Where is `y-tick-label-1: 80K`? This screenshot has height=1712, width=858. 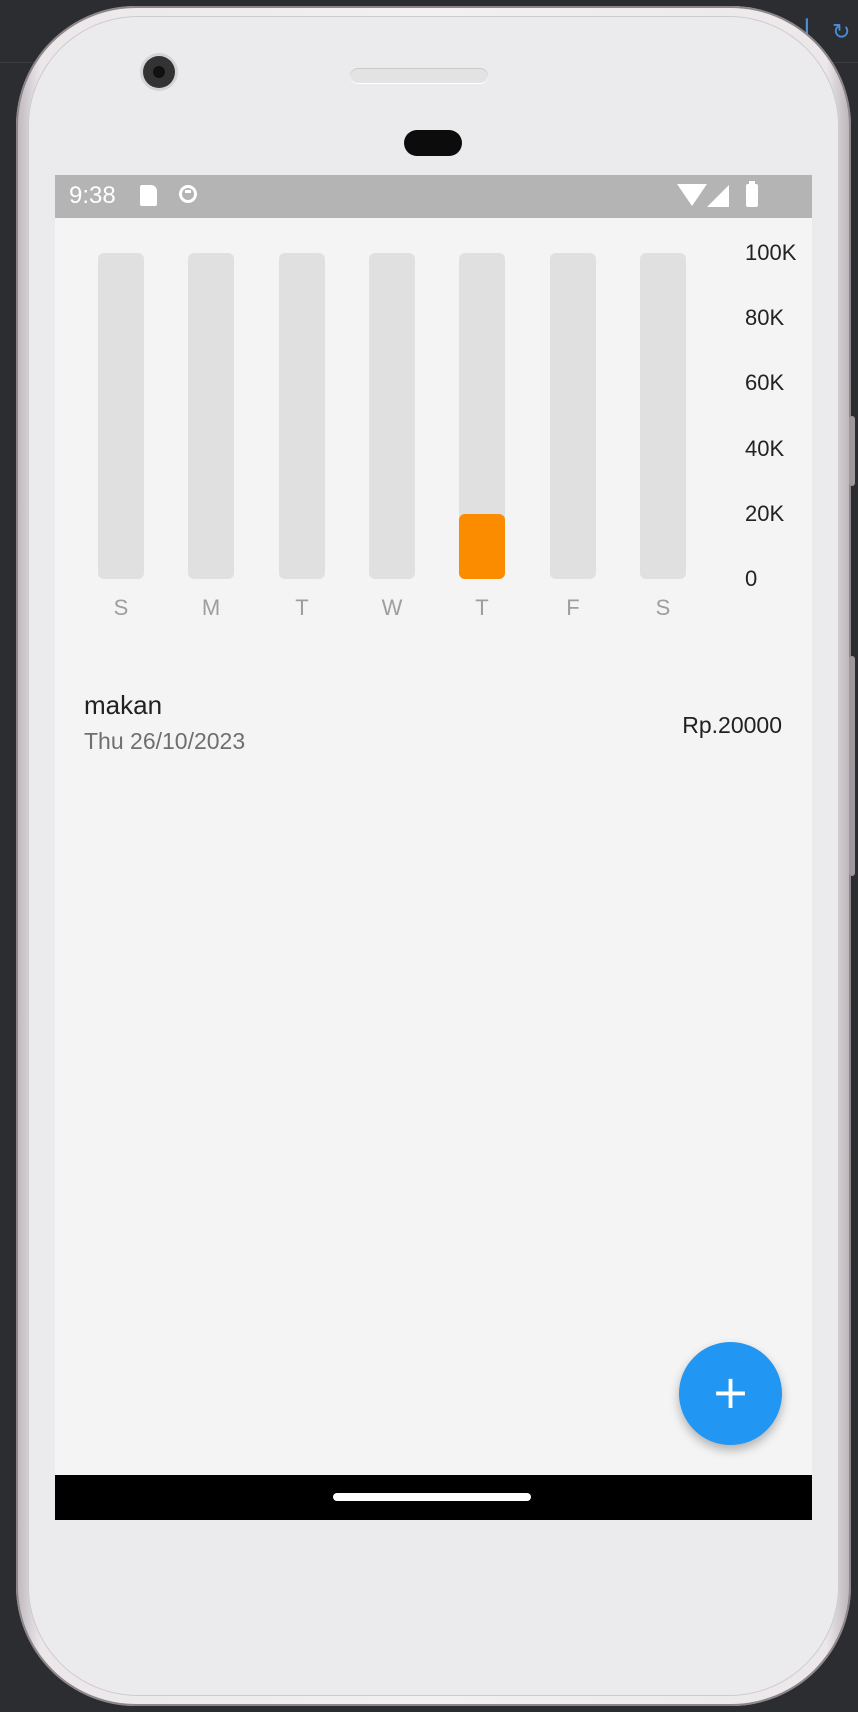 y-tick-label-1: 80K is located at coordinates (765, 317).